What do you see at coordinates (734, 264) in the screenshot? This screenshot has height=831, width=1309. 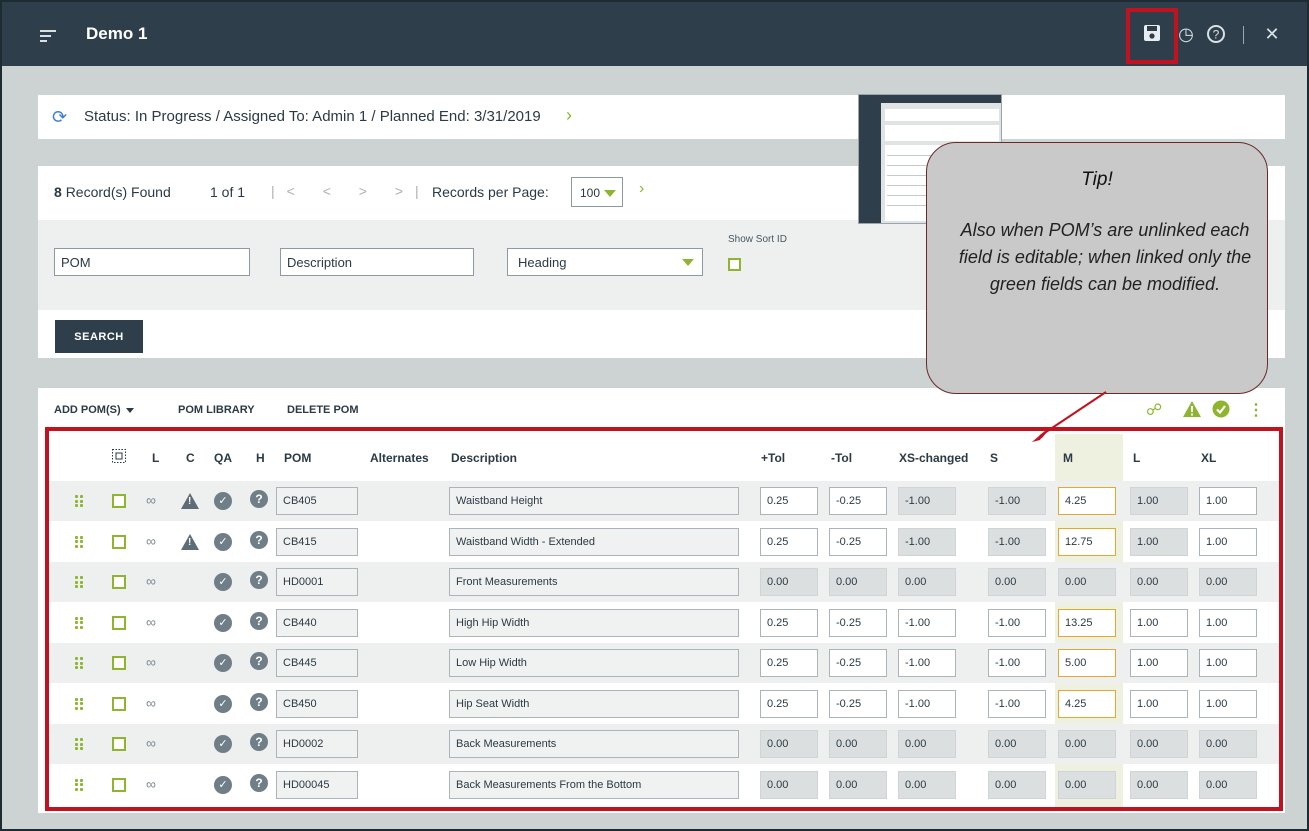 I see `show-sort-id-checkbox` at bounding box center [734, 264].